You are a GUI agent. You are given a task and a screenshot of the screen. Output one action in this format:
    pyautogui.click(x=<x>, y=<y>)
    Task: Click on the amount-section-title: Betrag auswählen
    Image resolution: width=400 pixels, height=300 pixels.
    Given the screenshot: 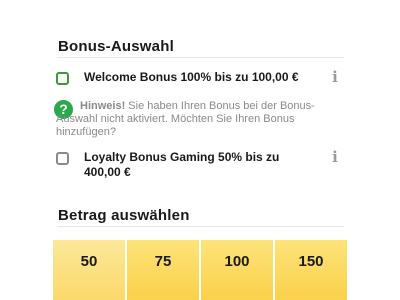 What is the action you would take?
    pyautogui.click(x=124, y=215)
    